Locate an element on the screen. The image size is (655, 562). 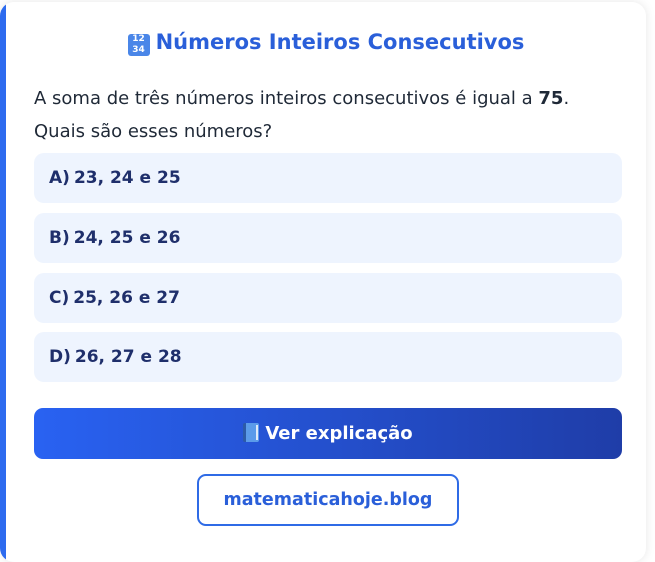
question-highlight: 75 is located at coordinates (551, 98).